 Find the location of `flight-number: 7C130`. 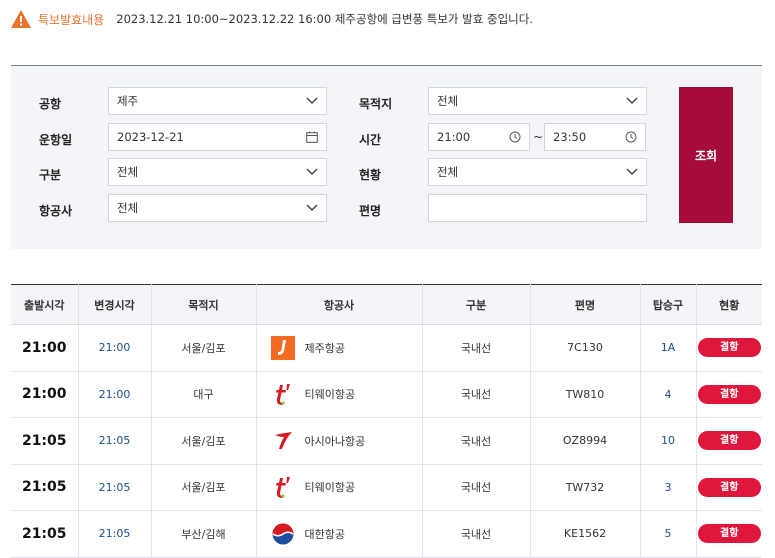

flight-number: 7C130 is located at coordinates (585, 348).